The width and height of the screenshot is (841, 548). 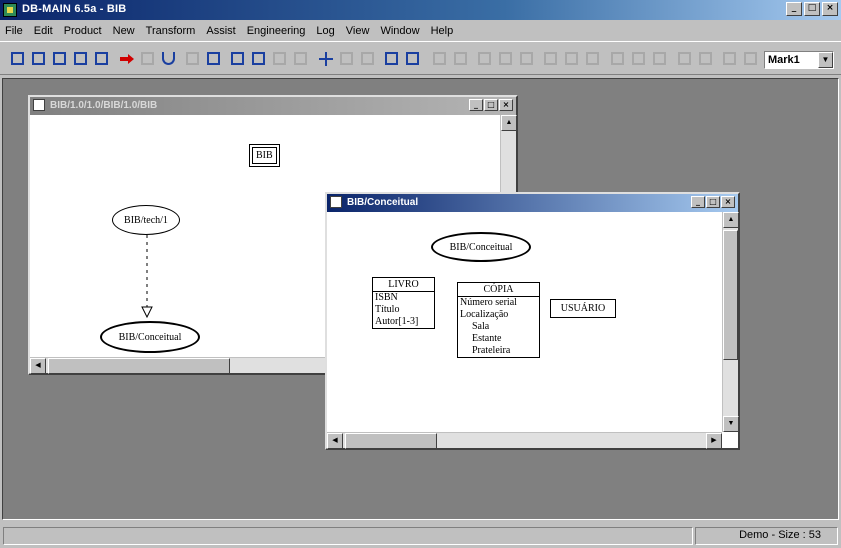 What do you see at coordinates (101, 58) in the screenshot?
I see `new-group-icon` at bounding box center [101, 58].